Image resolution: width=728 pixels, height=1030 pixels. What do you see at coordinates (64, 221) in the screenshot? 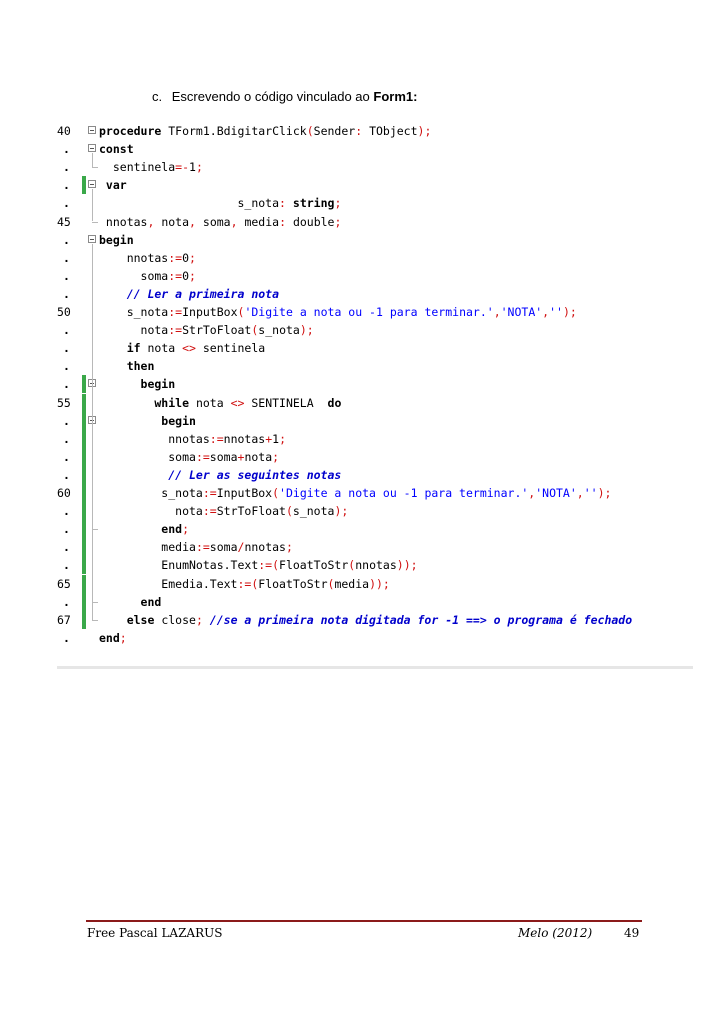
I see `line-number: 45` at bounding box center [64, 221].